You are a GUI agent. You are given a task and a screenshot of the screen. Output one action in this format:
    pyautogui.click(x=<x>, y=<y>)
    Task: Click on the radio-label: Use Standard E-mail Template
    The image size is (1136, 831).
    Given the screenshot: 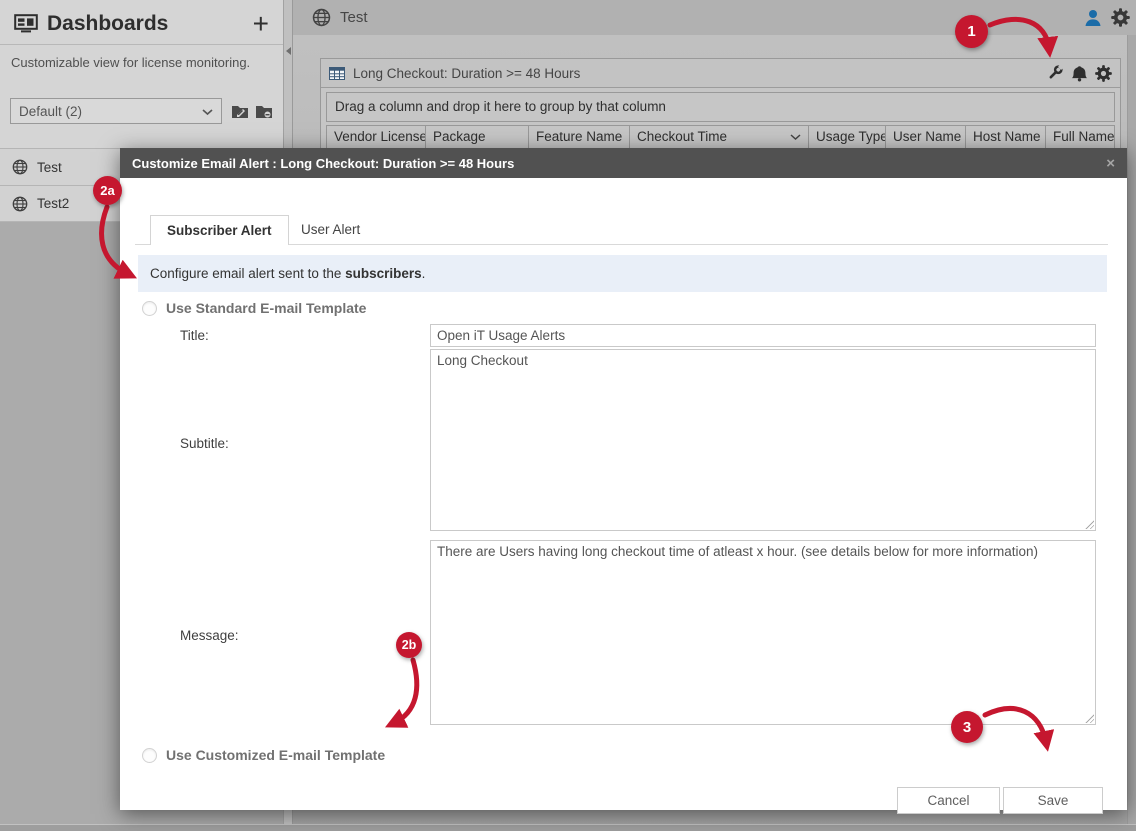 What is the action you would take?
    pyautogui.click(x=266, y=308)
    